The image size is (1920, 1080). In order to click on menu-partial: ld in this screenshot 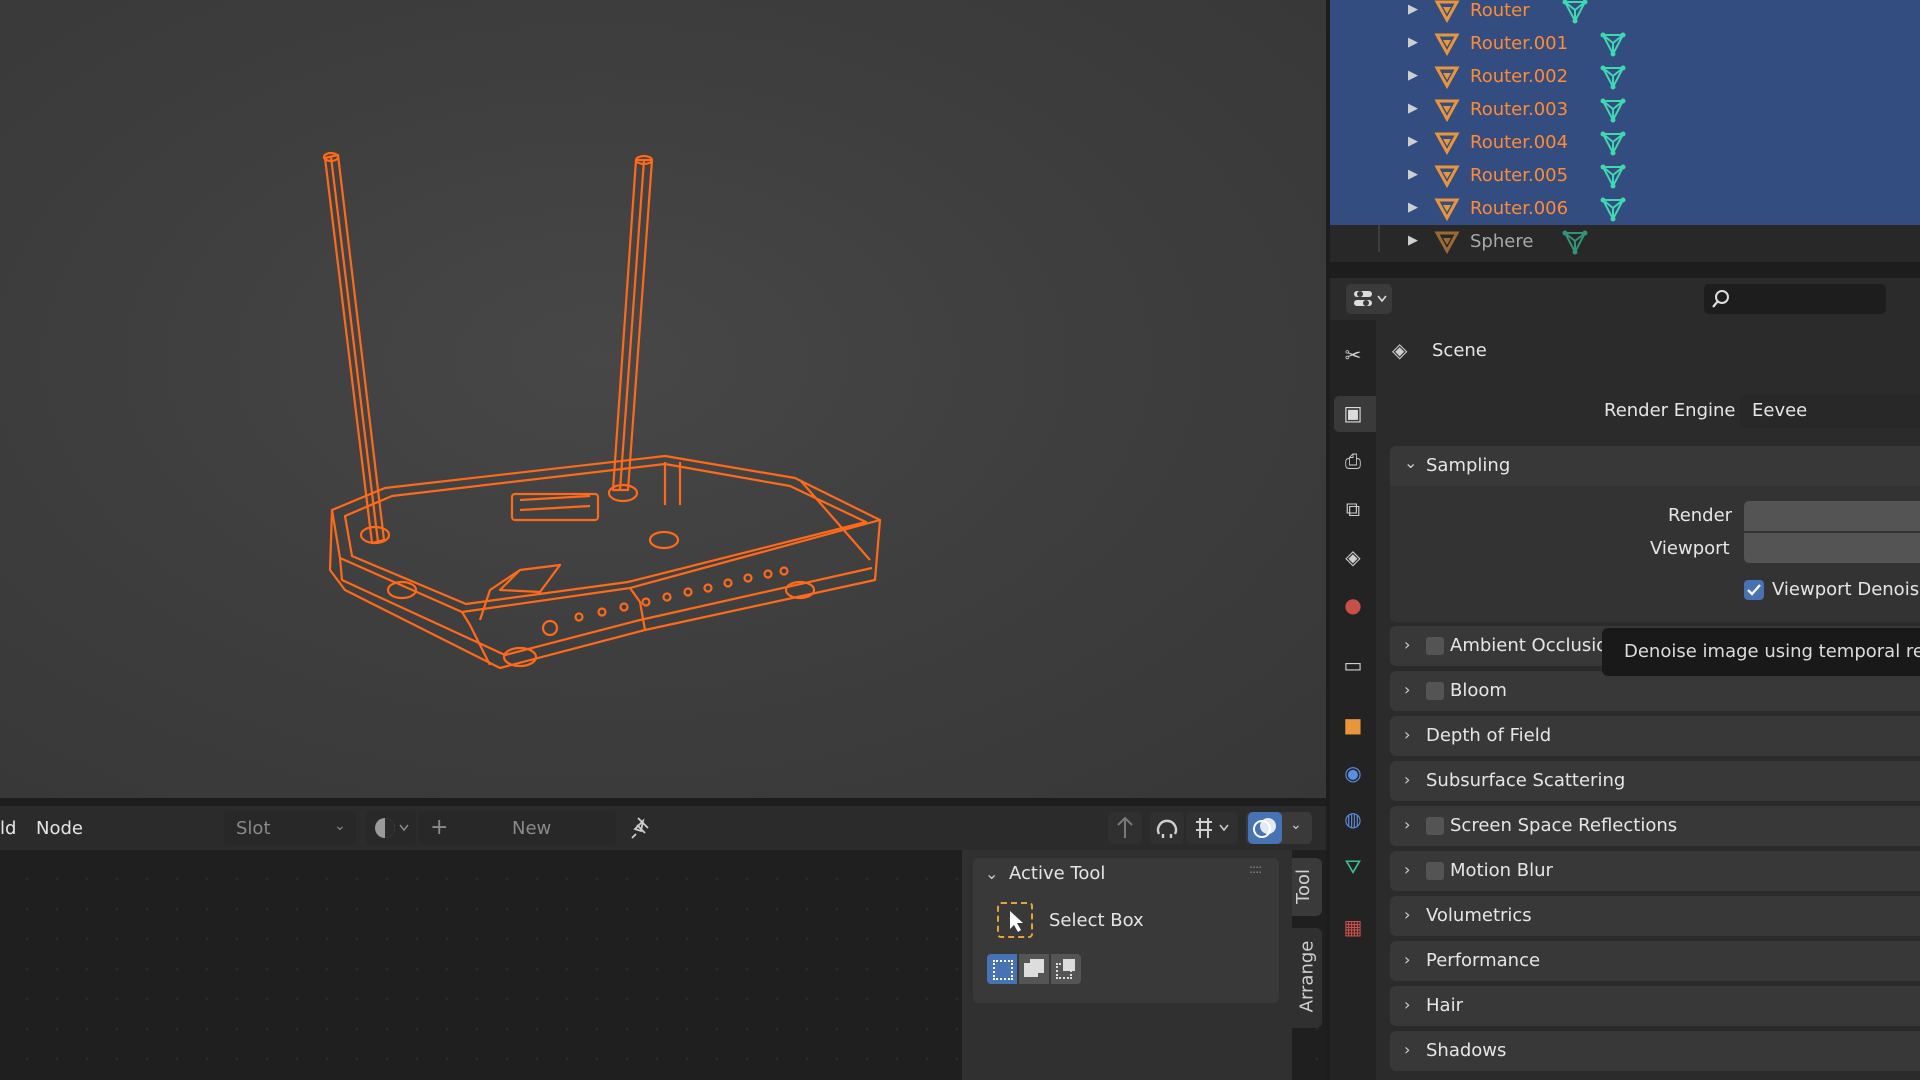, I will do `click(8, 828)`.